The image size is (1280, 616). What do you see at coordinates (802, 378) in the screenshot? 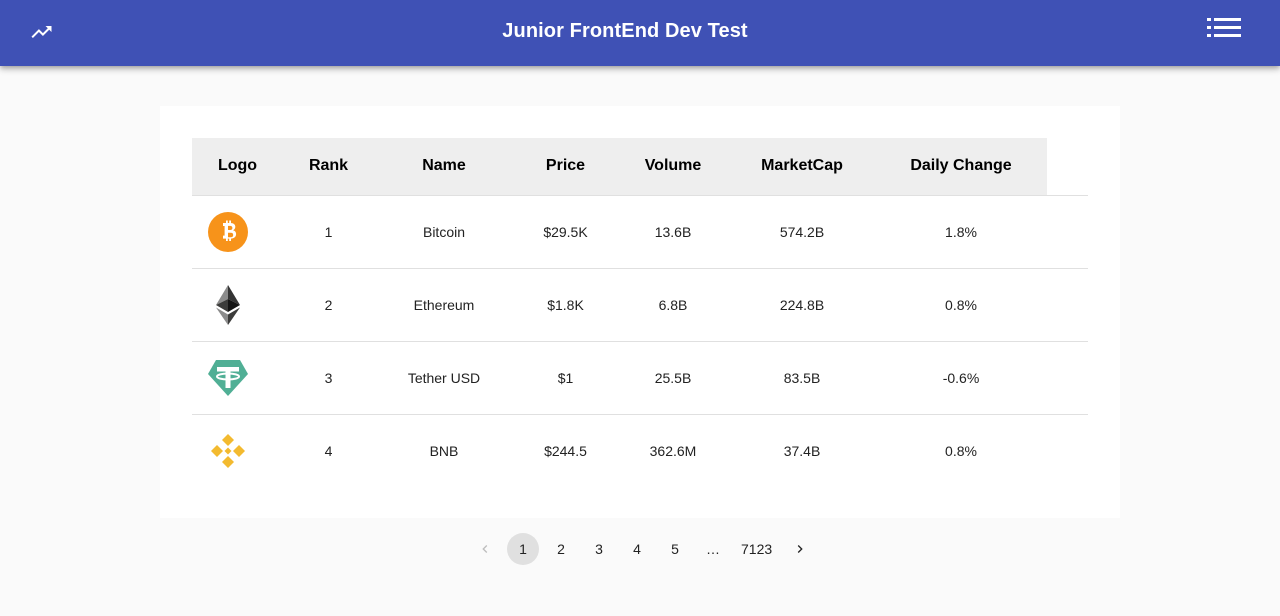
I see `marketcap-cell: 83.5B` at bounding box center [802, 378].